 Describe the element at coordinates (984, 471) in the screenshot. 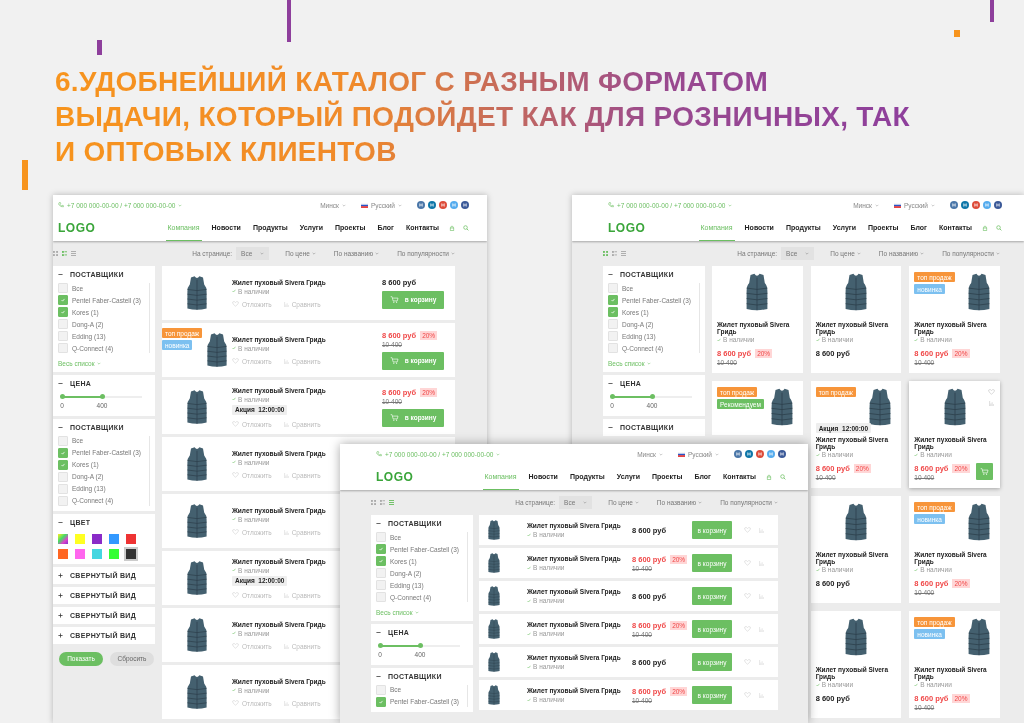

I see `add-to-cart-button` at that location.